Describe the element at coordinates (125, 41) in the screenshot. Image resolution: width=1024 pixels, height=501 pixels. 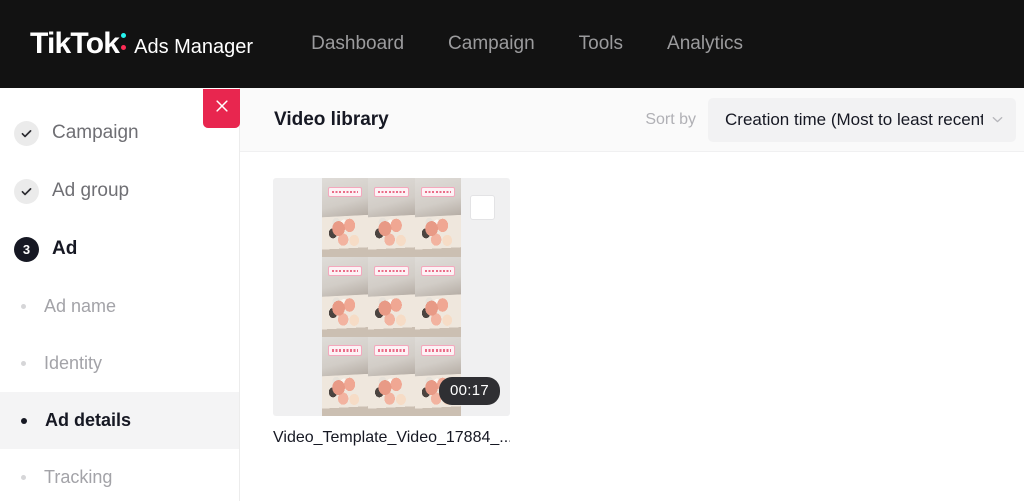
I see `tiktok-colon-icon` at that location.